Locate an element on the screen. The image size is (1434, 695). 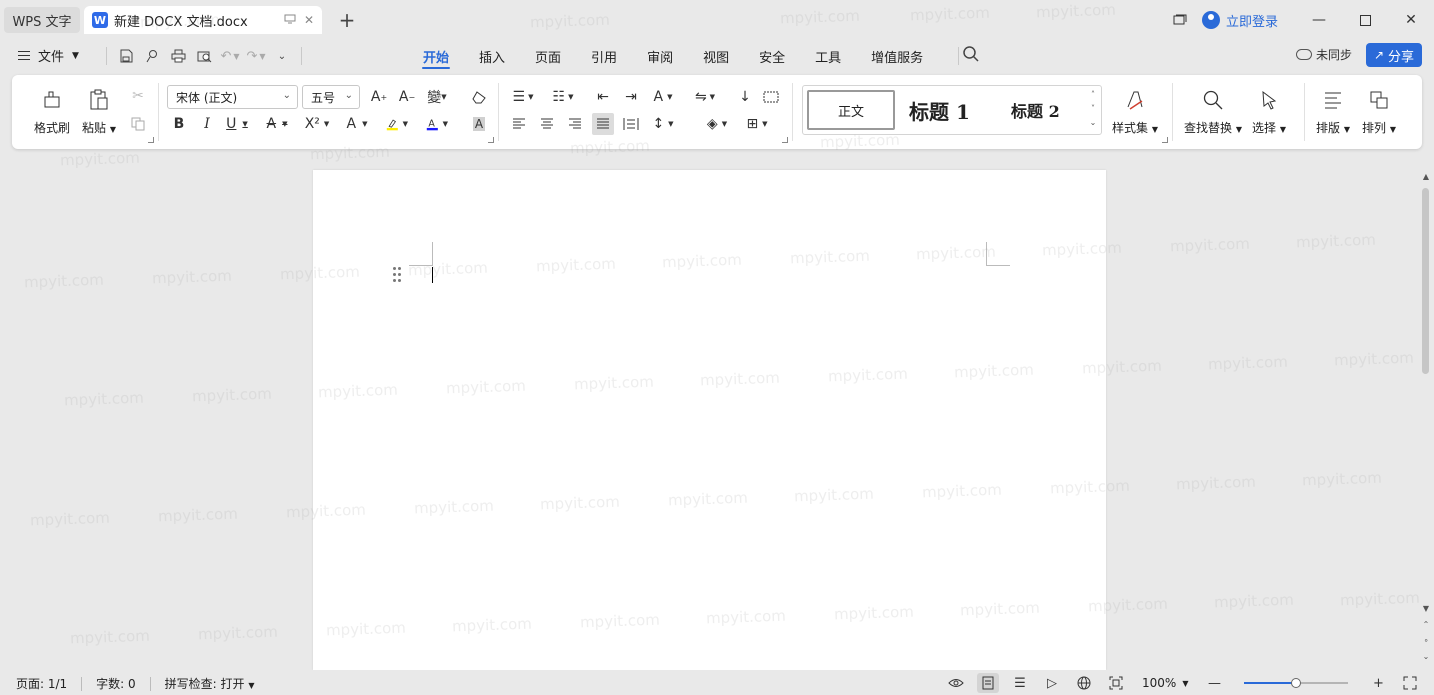
next-page-icon: ⌄ is located at coordinates (1426, 657).